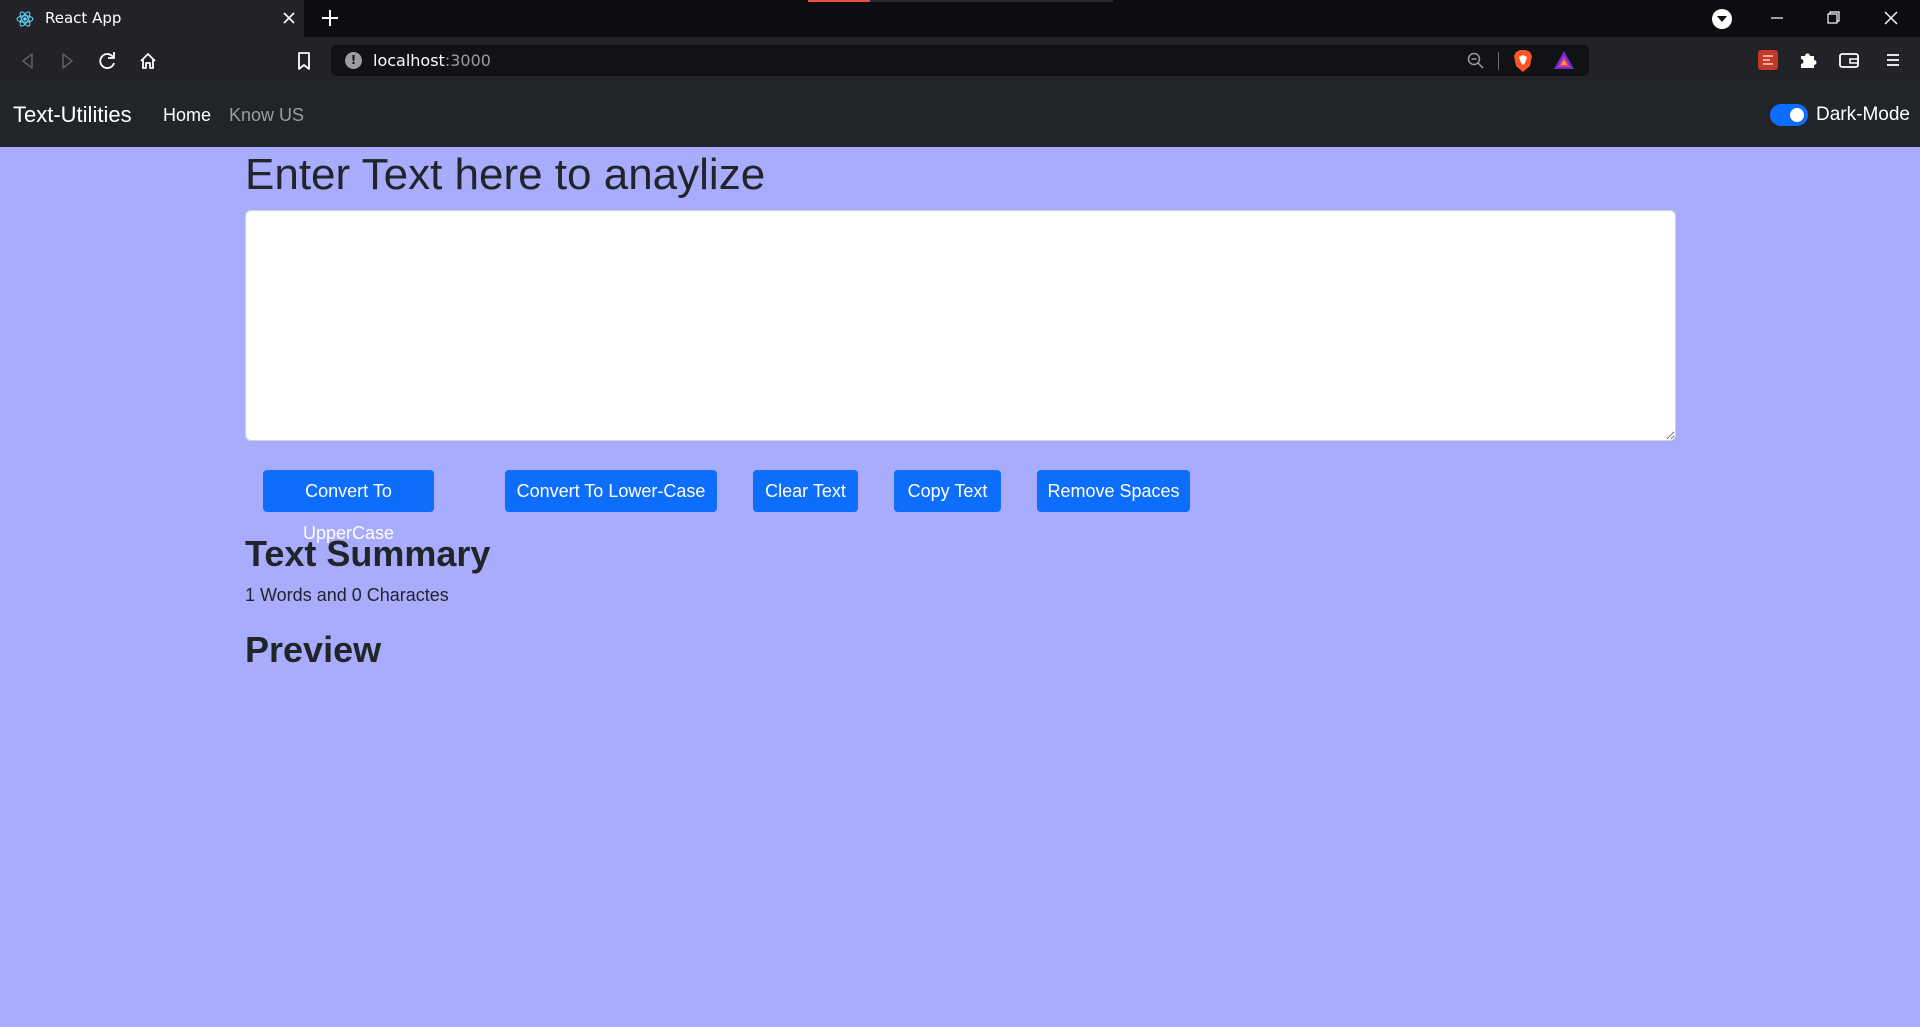  What do you see at coordinates (947, 491) in the screenshot?
I see `copy-text-button: Copy Text` at bounding box center [947, 491].